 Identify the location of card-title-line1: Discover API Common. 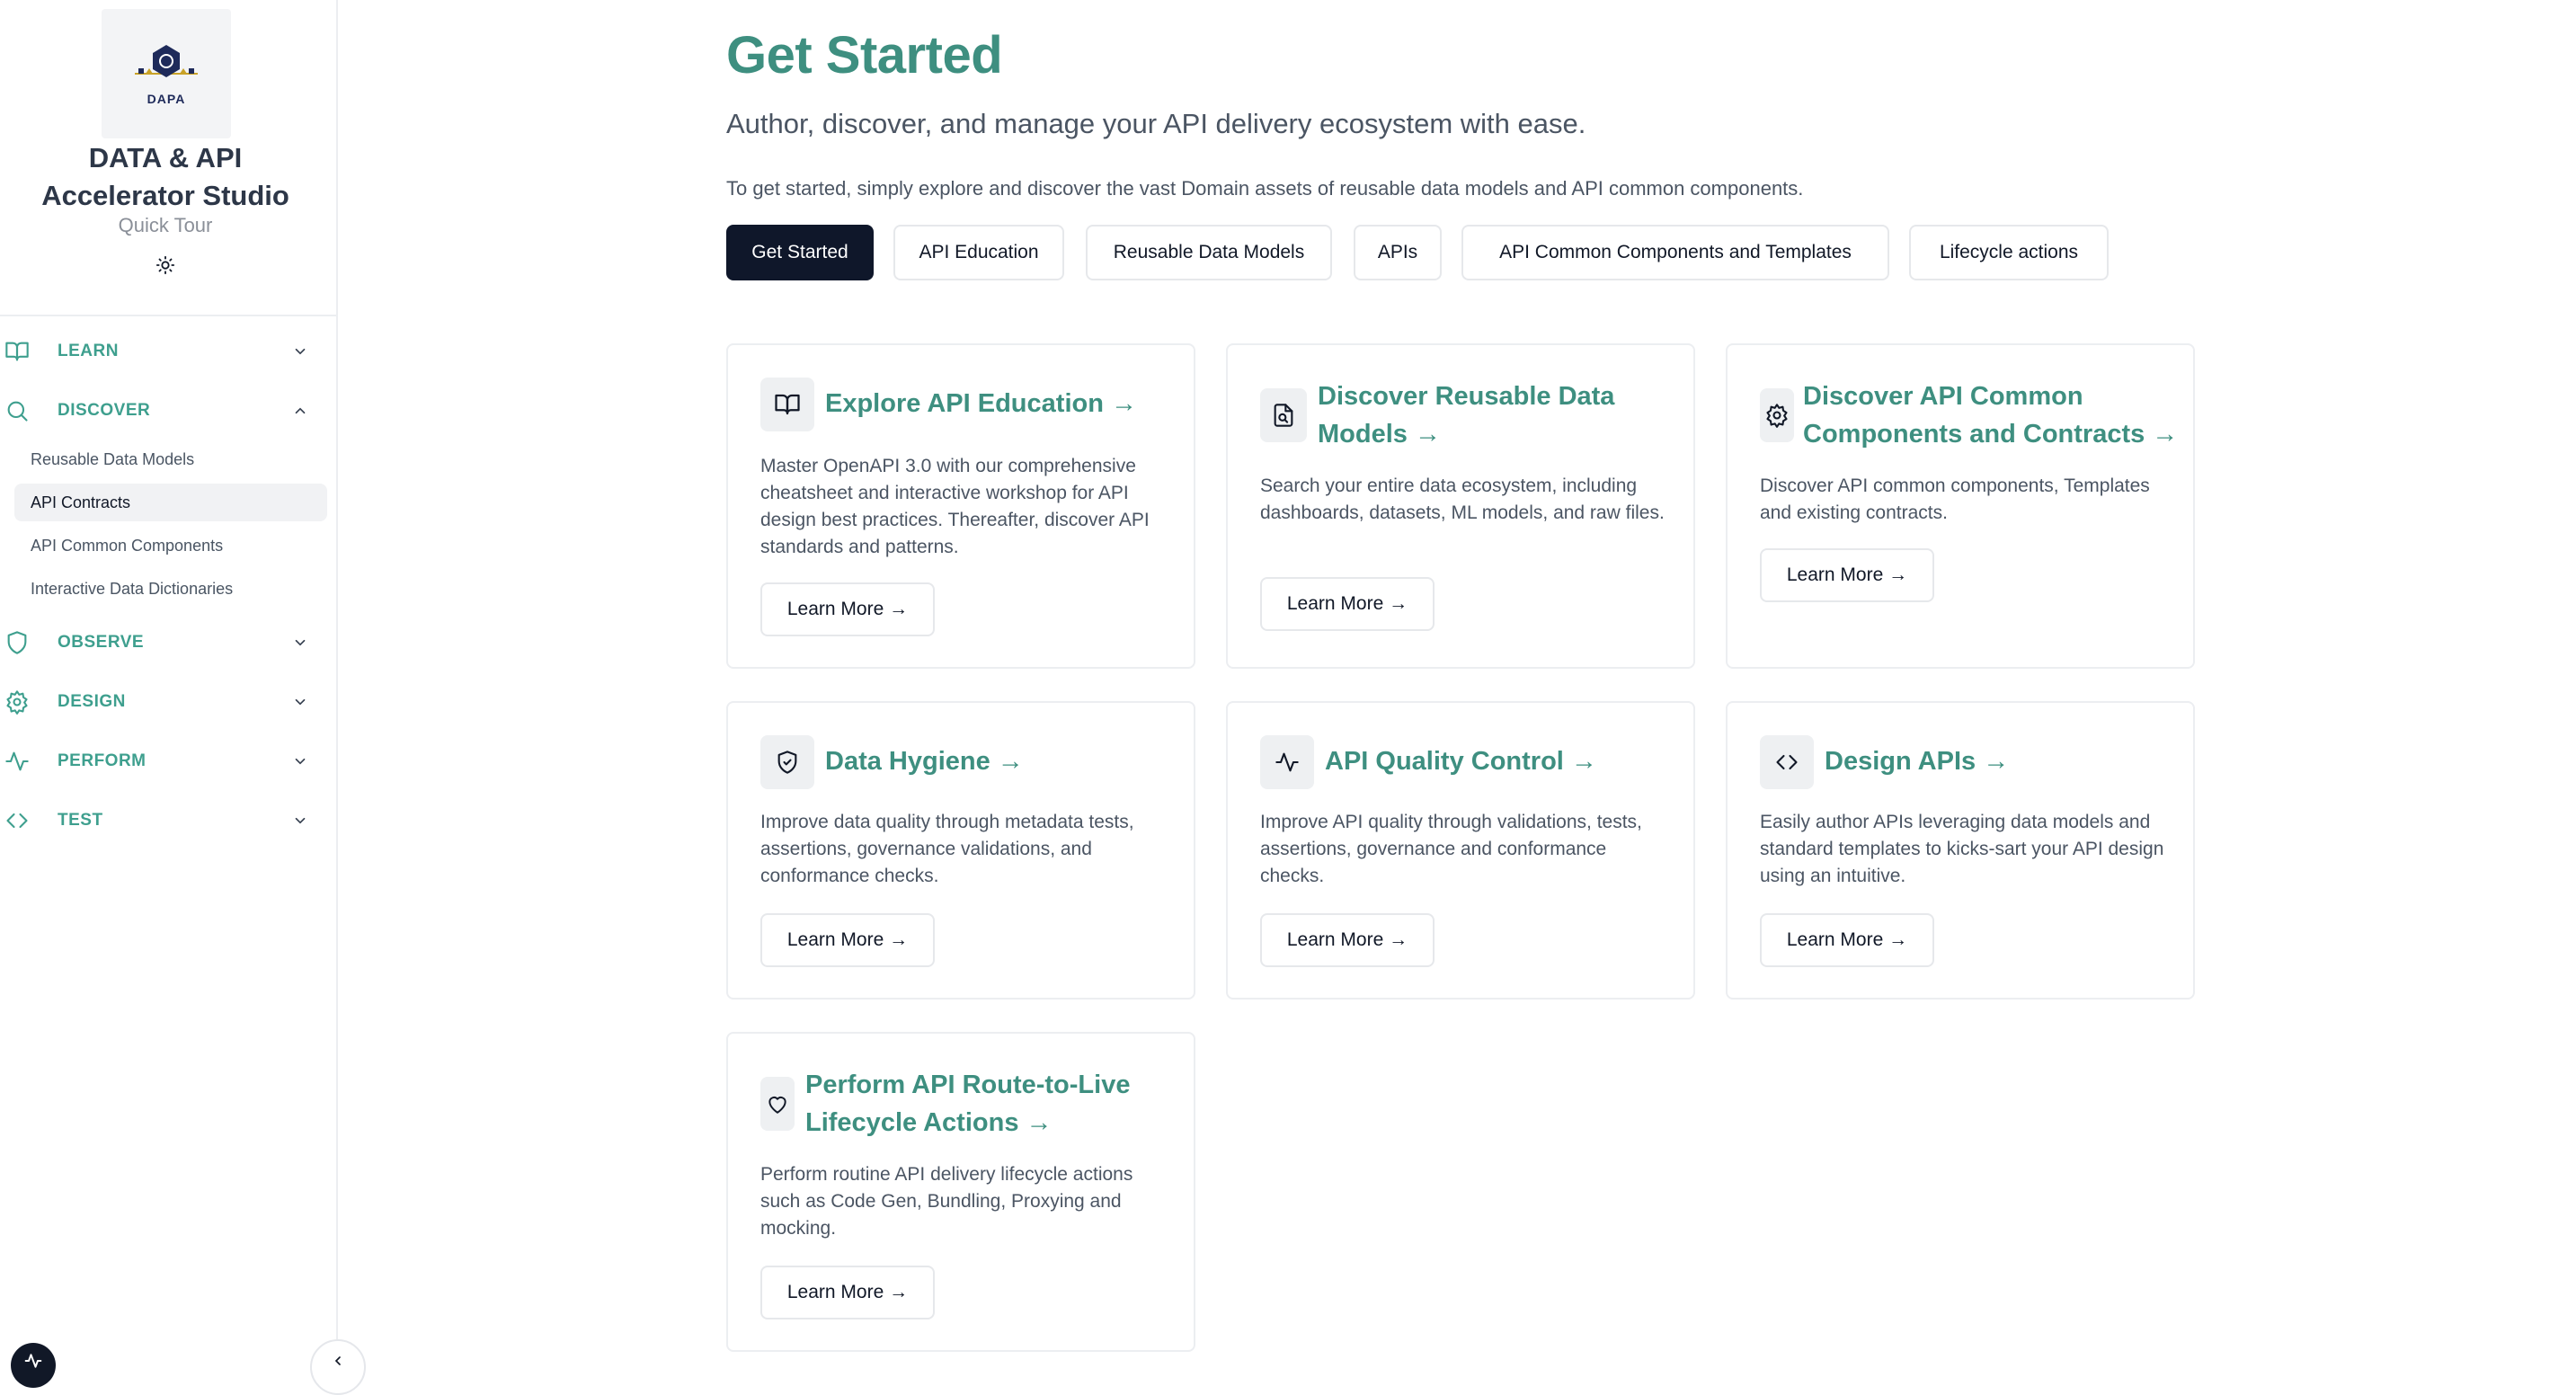
(1943, 396).